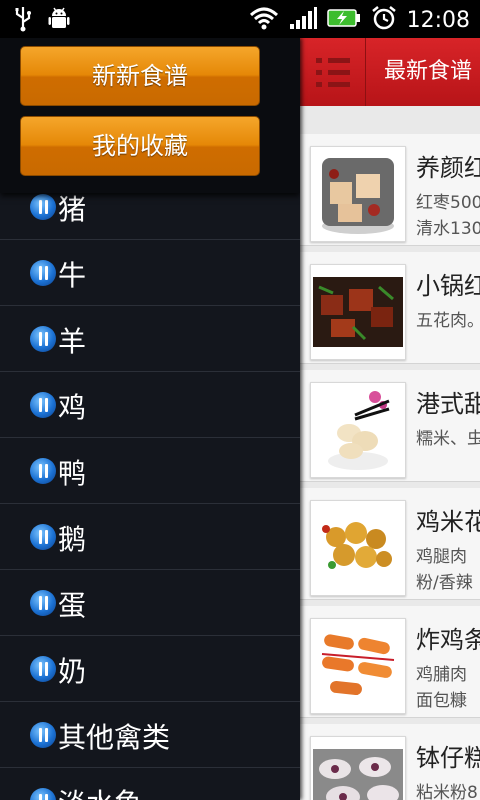  I want to click on alarm-icon, so click(384, 20).